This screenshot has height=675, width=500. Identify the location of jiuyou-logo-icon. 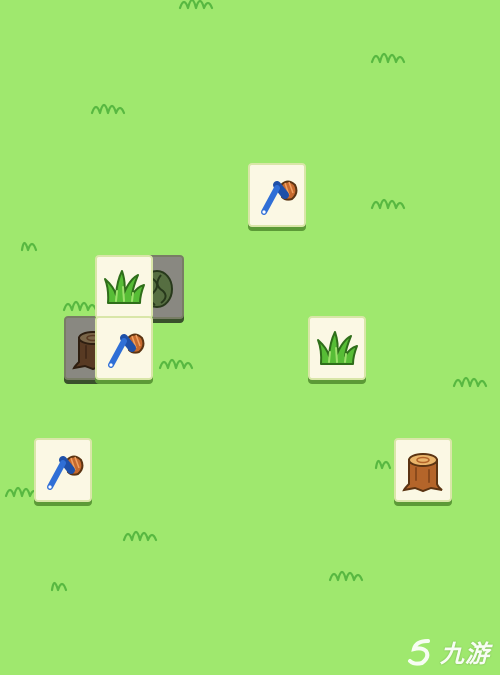
(419, 652).